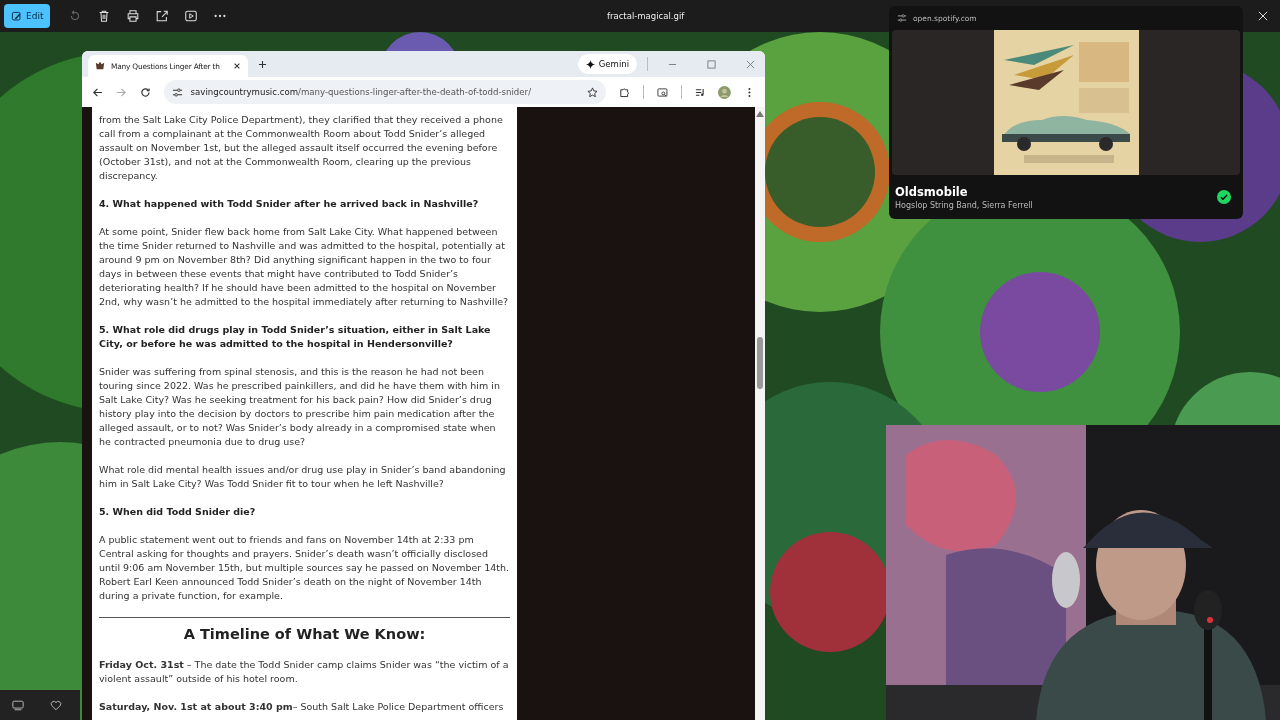  Describe the element at coordinates (902, 18) in the screenshot. I see `site-settings-icon` at that location.